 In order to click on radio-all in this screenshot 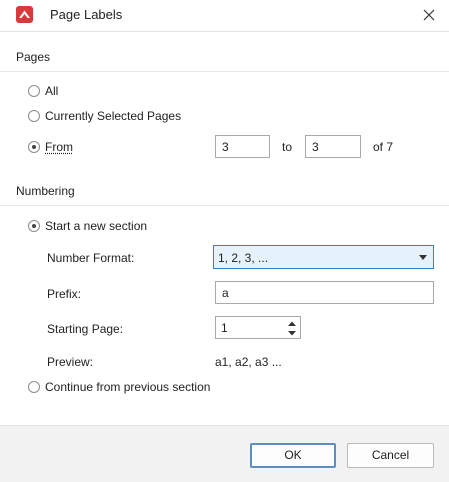, I will do `click(34, 91)`.